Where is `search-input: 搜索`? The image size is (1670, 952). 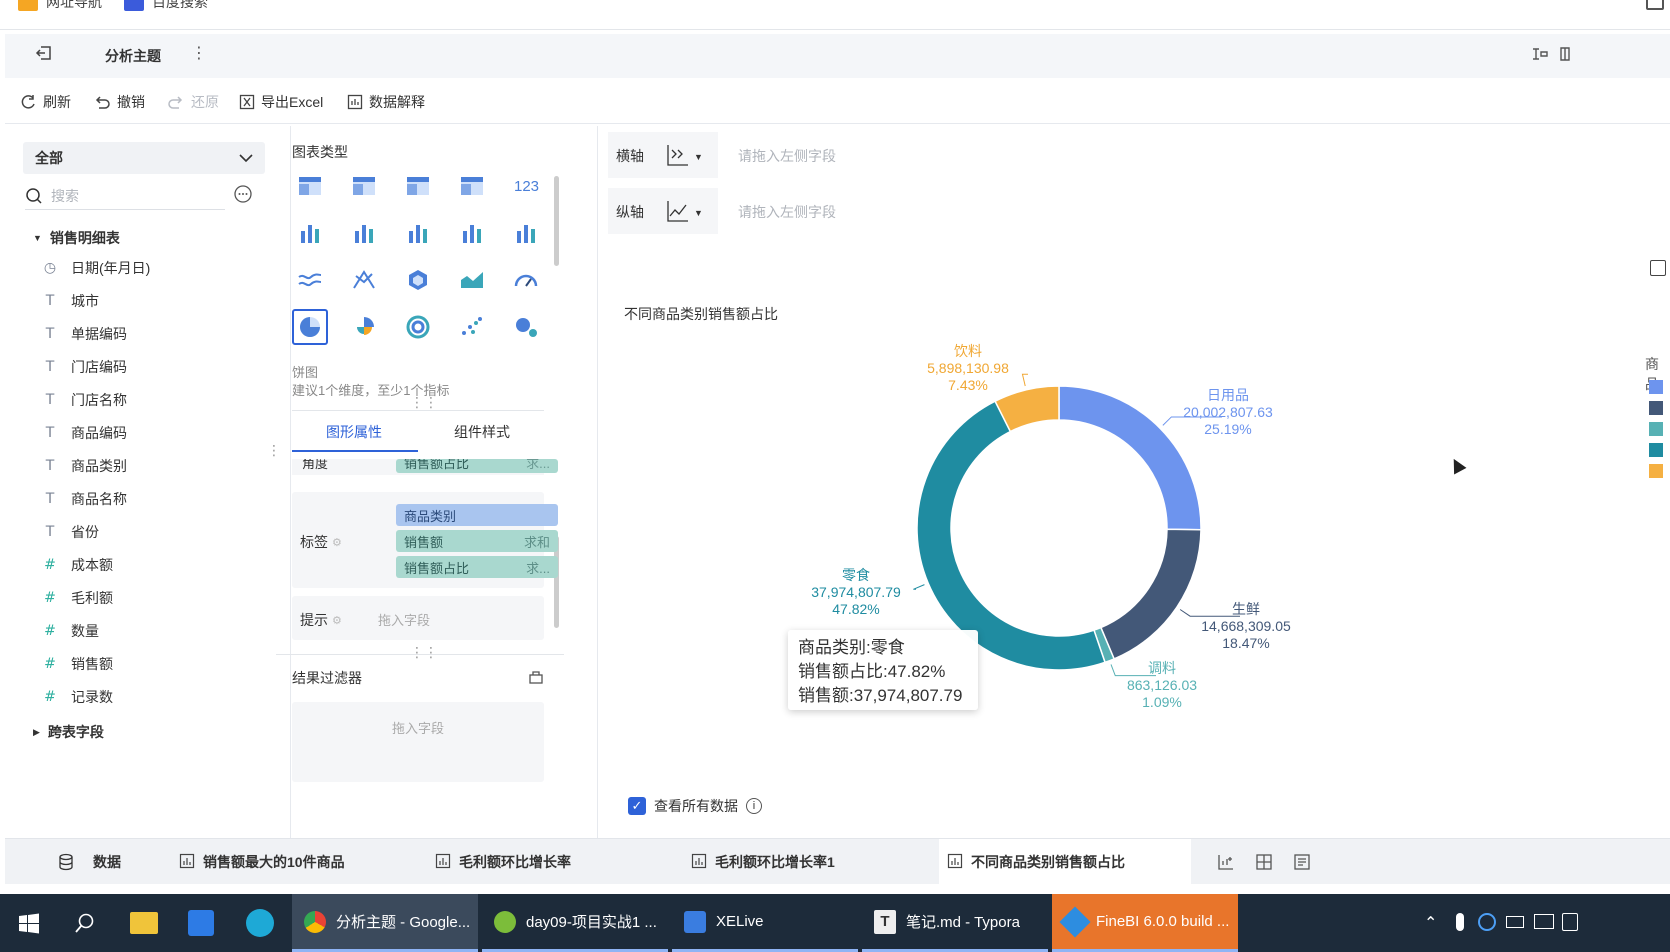 search-input: 搜索 is located at coordinates (65, 196).